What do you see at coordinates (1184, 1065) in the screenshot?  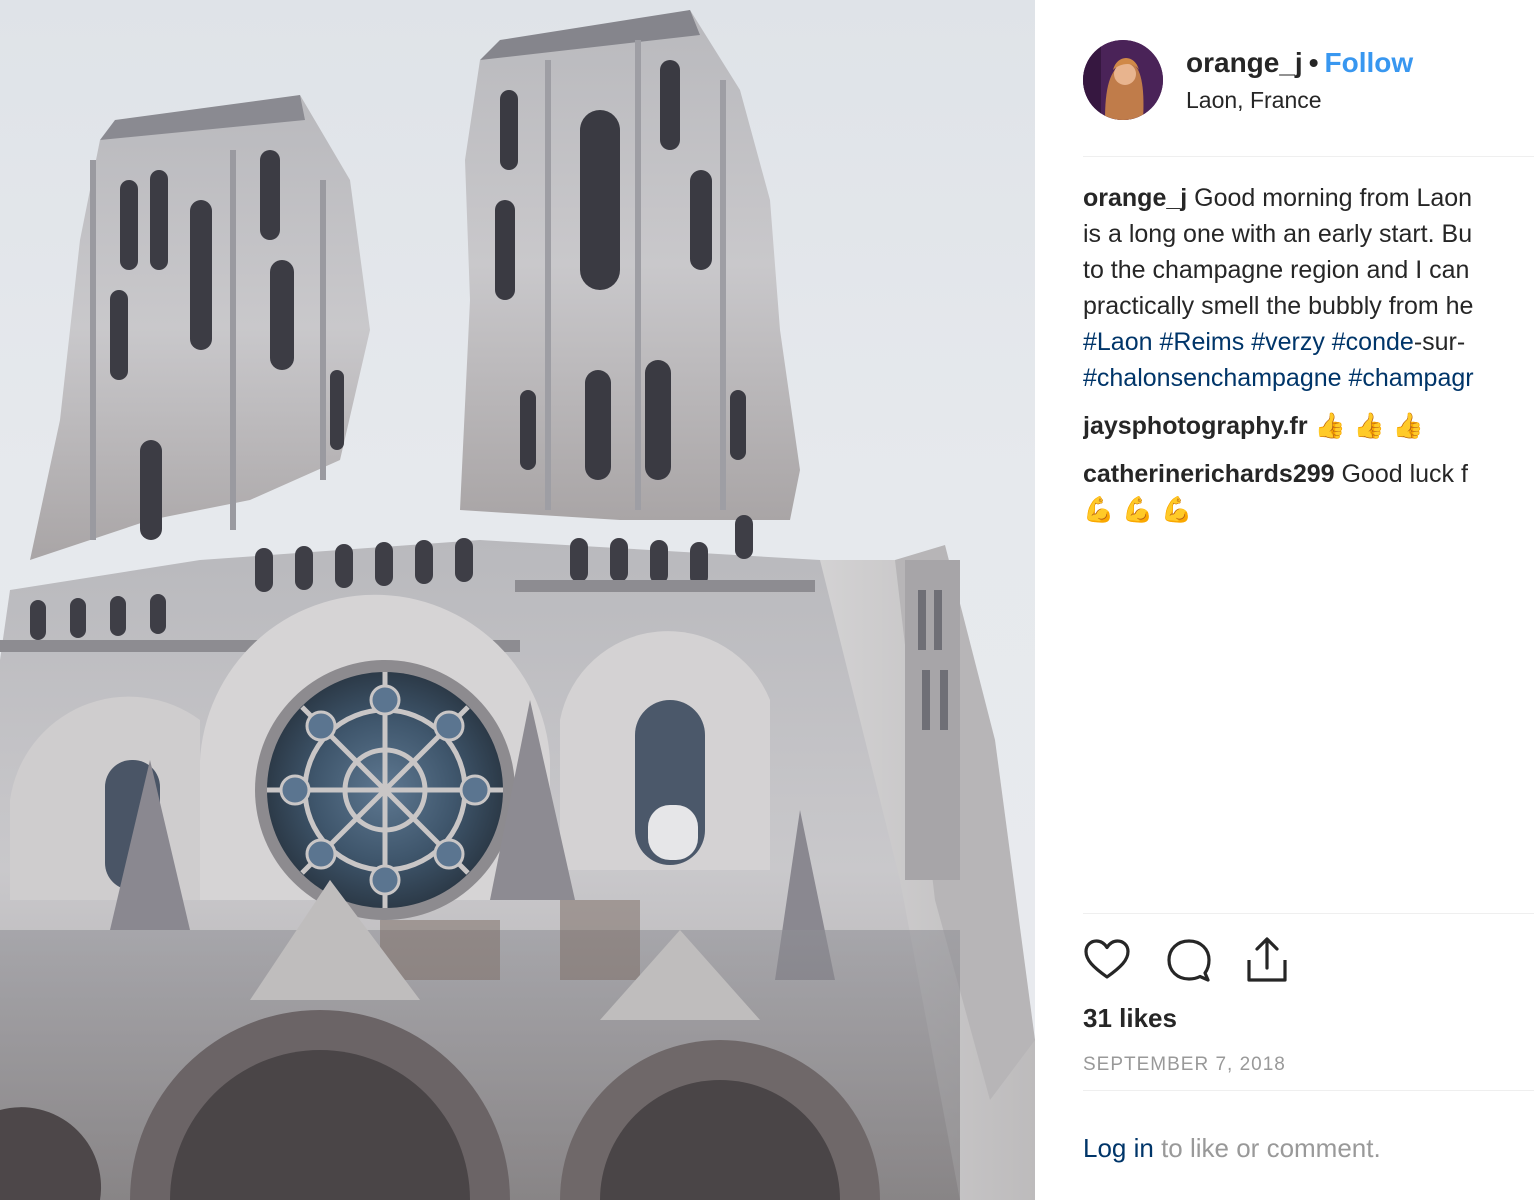 I see `post-date: SEPTEMBER 7, 2018` at bounding box center [1184, 1065].